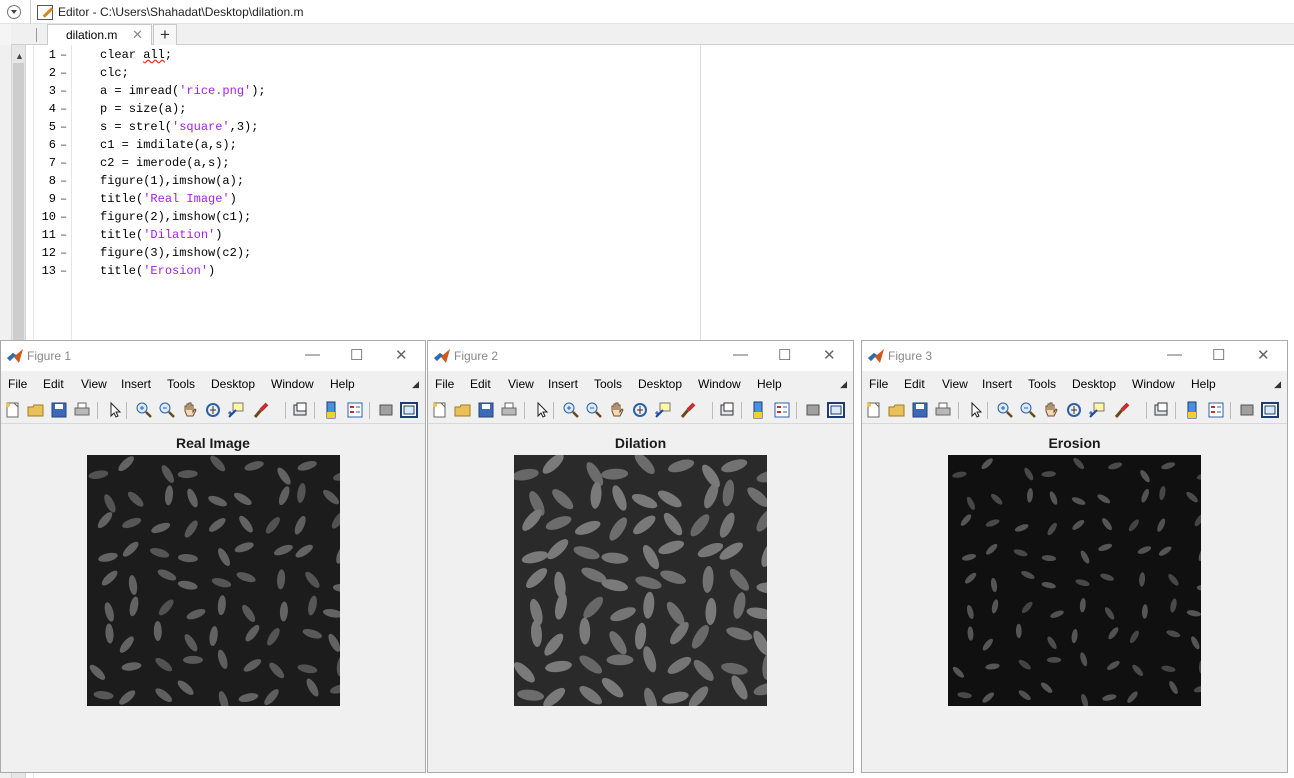 The image size is (1294, 778). Describe the element at coordinates (364, 219) in the screenshot. I see `code-line: 10 – figure(2),imshow(c1);` at that location.